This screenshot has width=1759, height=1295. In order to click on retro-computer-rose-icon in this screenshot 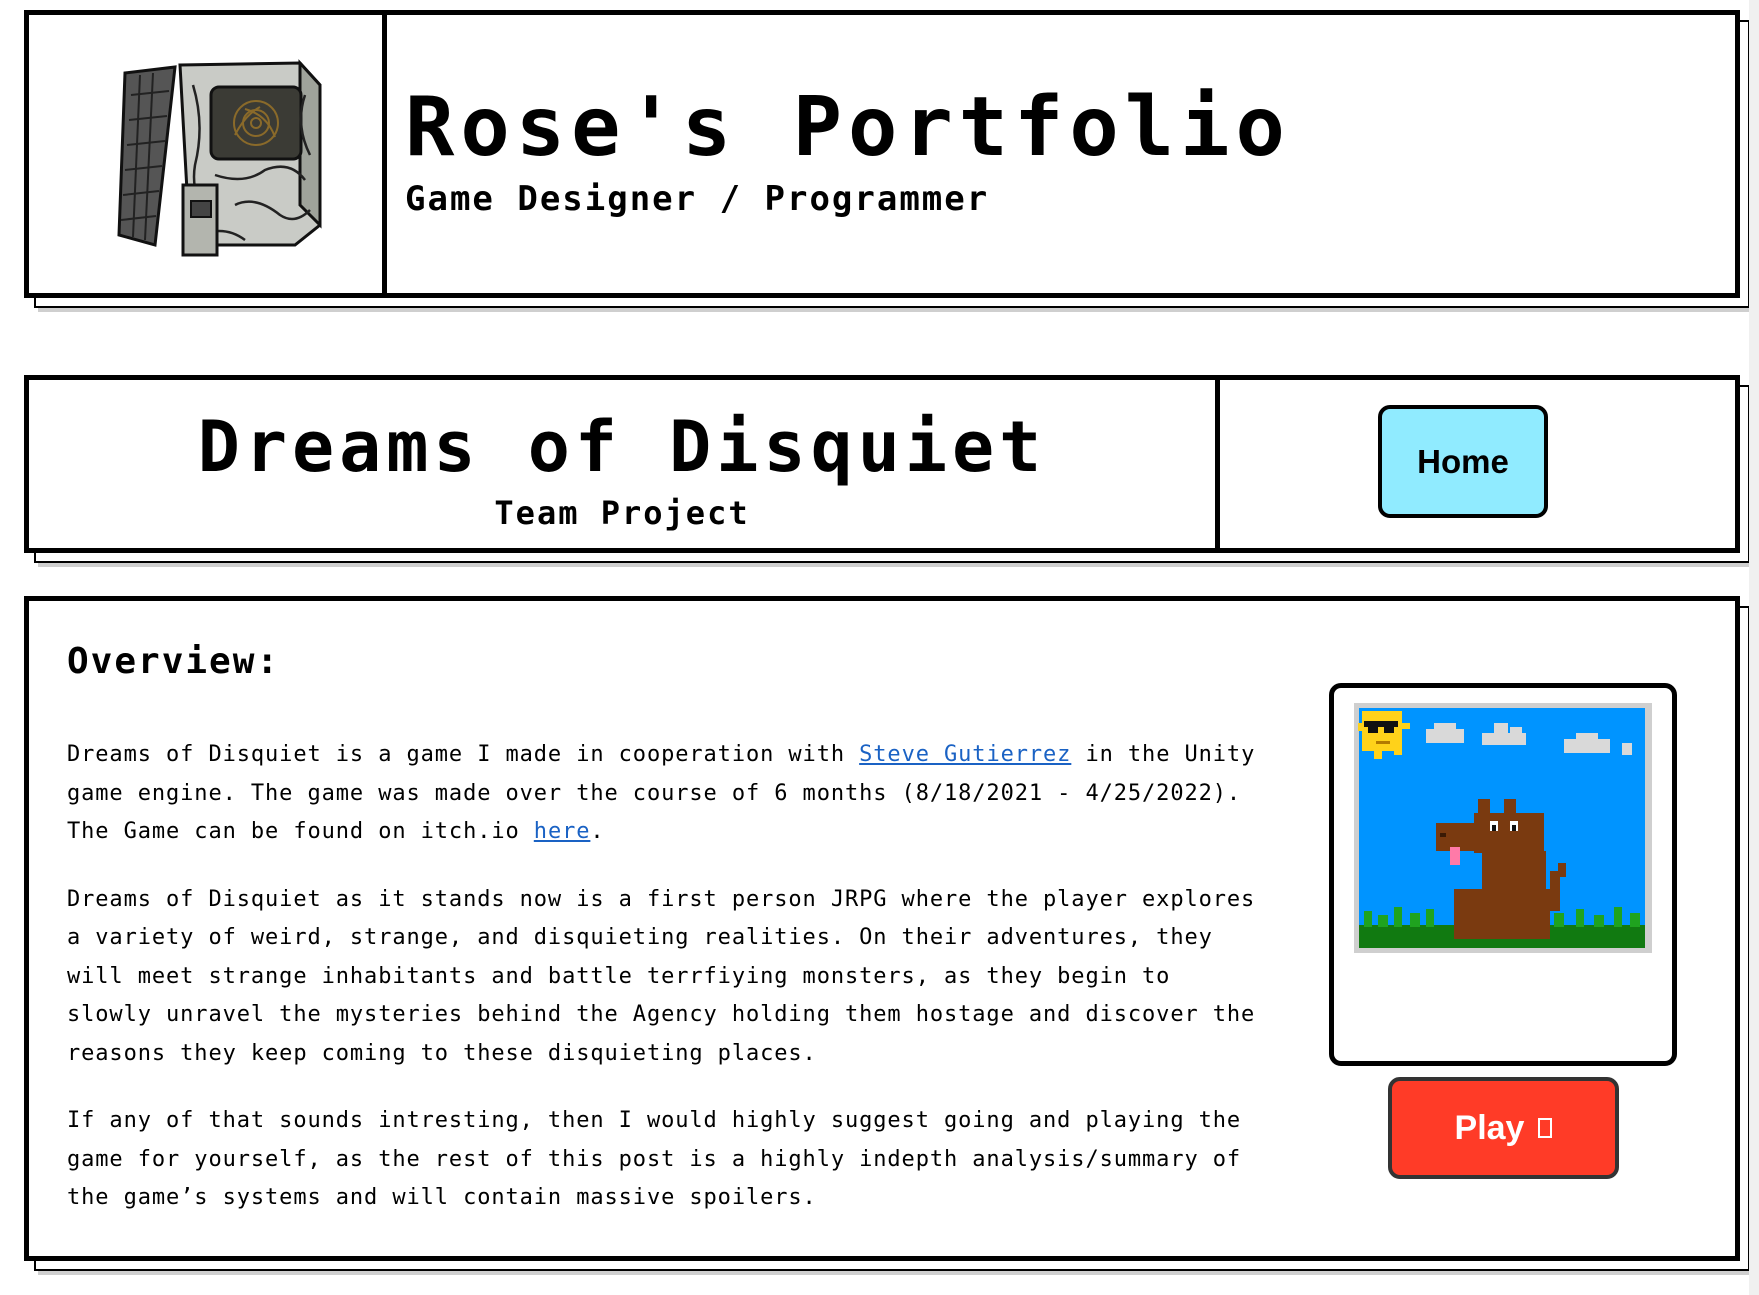, I will do `click(219, 158)`.